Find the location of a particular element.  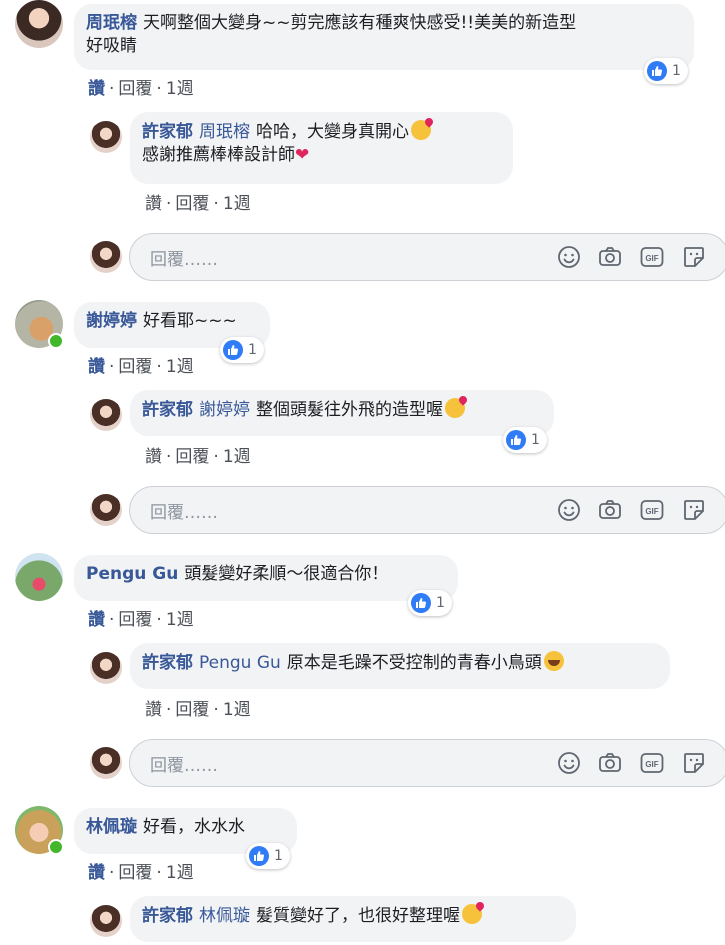

mention-link: 林佩璇 is located at coordinates (224, 916).